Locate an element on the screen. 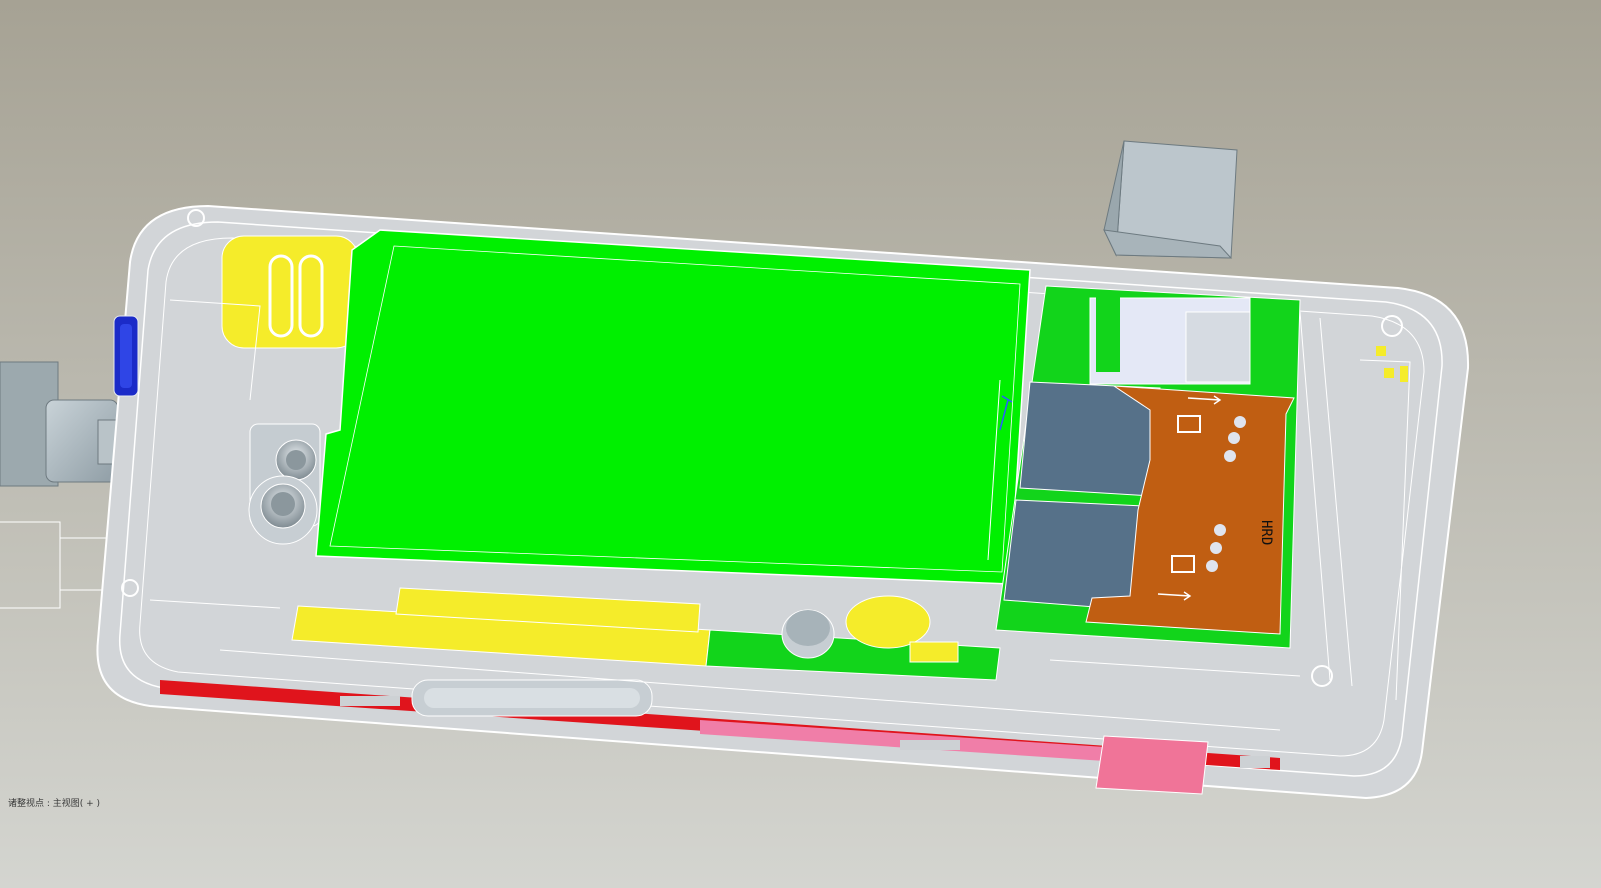  side-key is located at coordinates (126, 356).